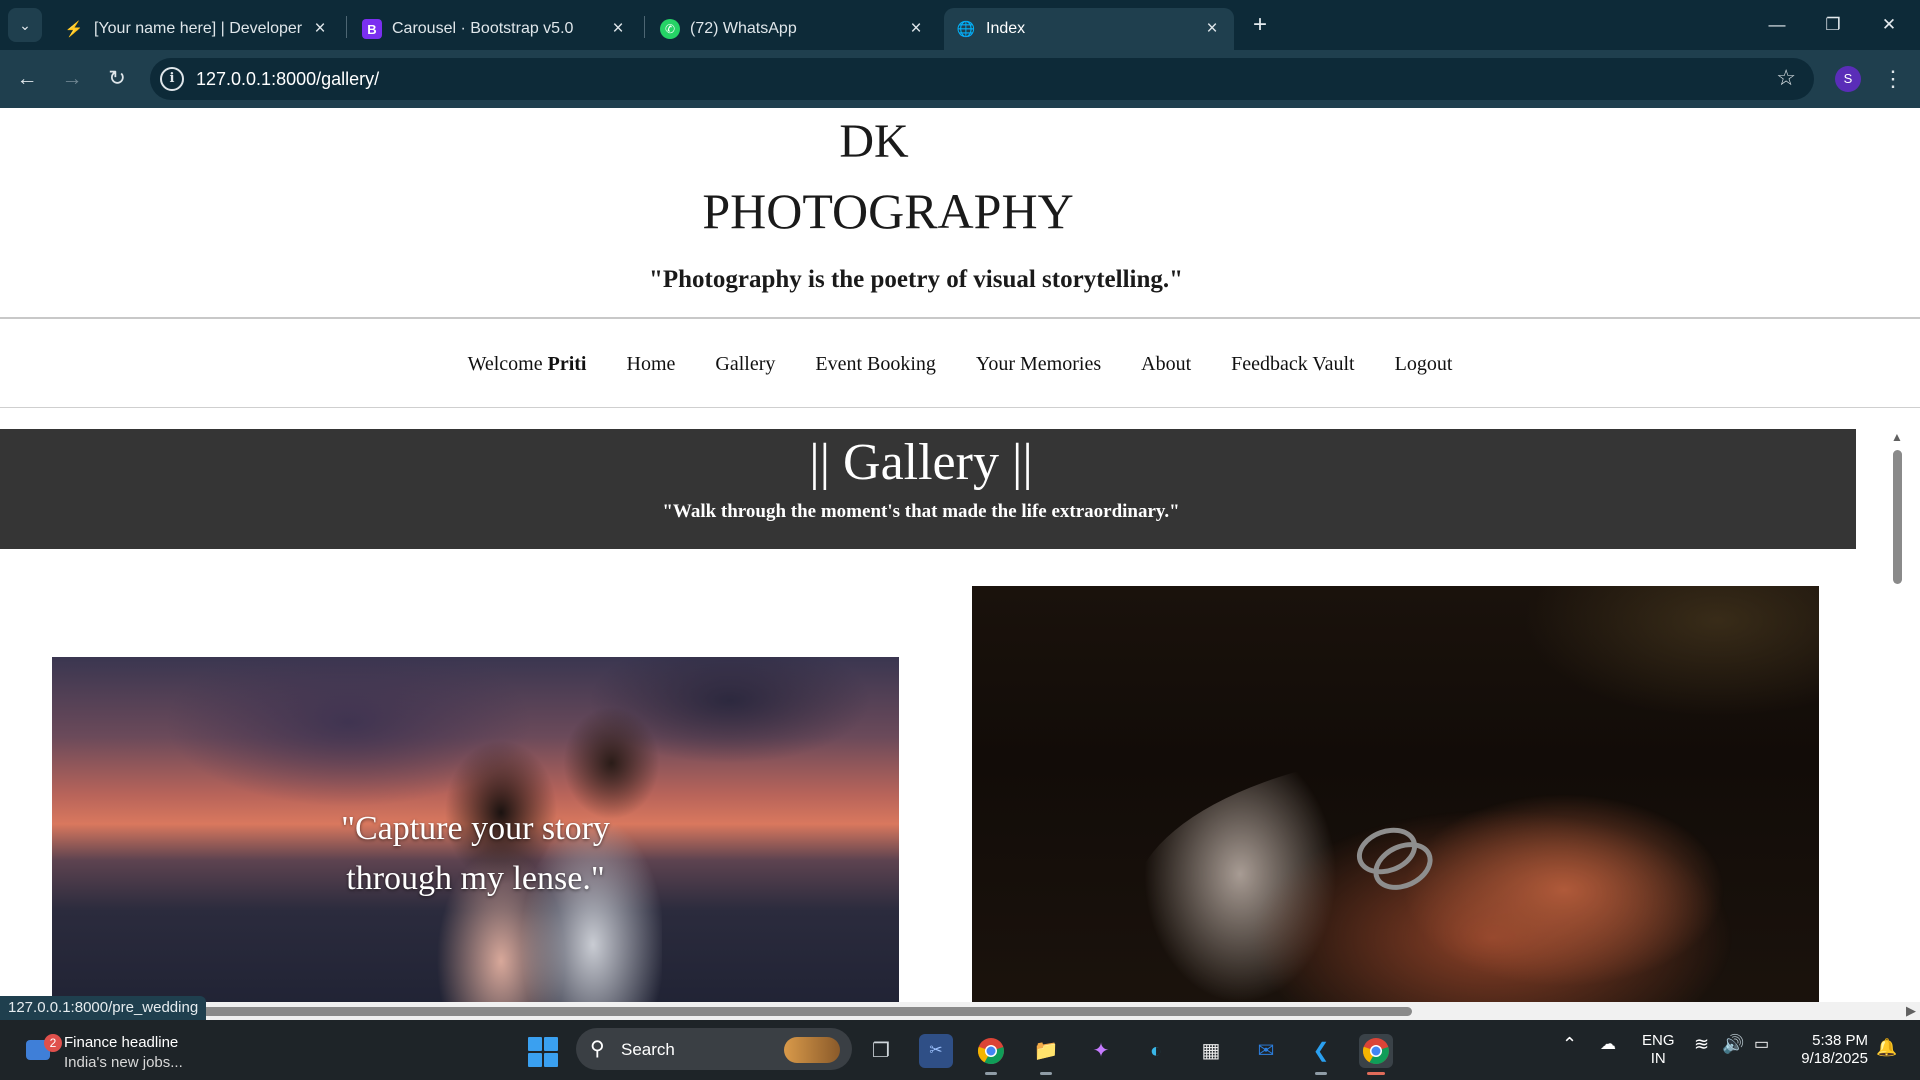 The image size is (1920, 1080). Describe the element at coordinates (982, 79) in the screenshot. I see `address-bar: i 127.0.0.1:8000/gallery/ ☆` at that location.